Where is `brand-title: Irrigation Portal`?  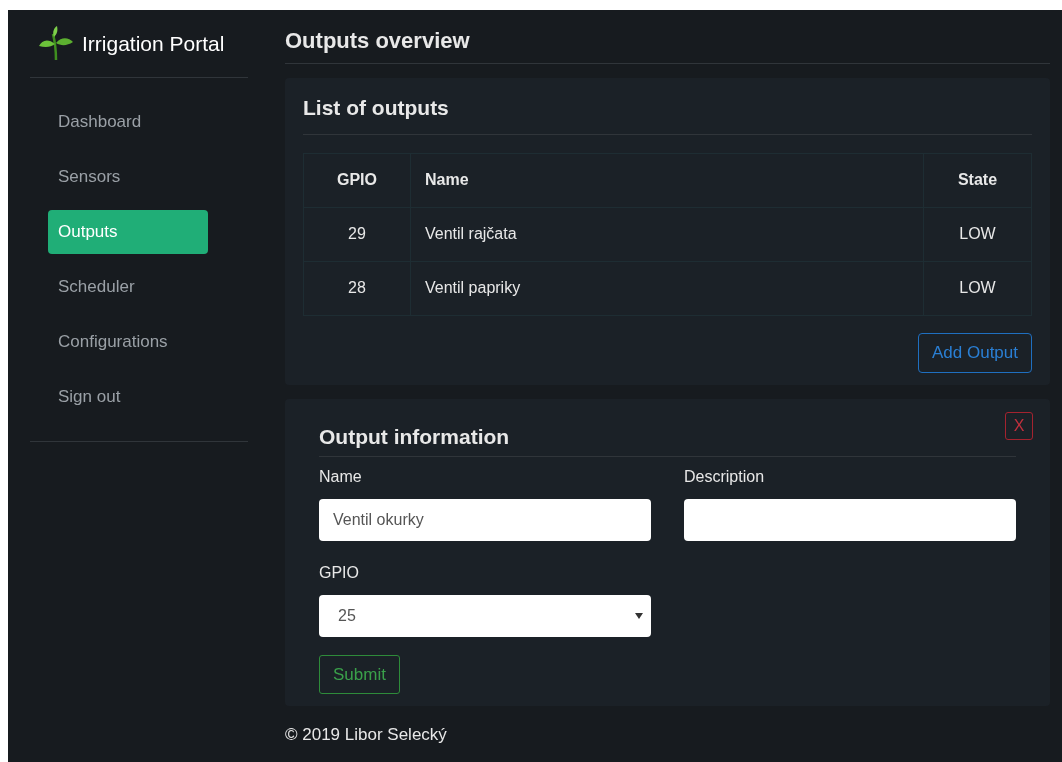
brand-title: Irrigation Portal is located at coordinates (153, 43).